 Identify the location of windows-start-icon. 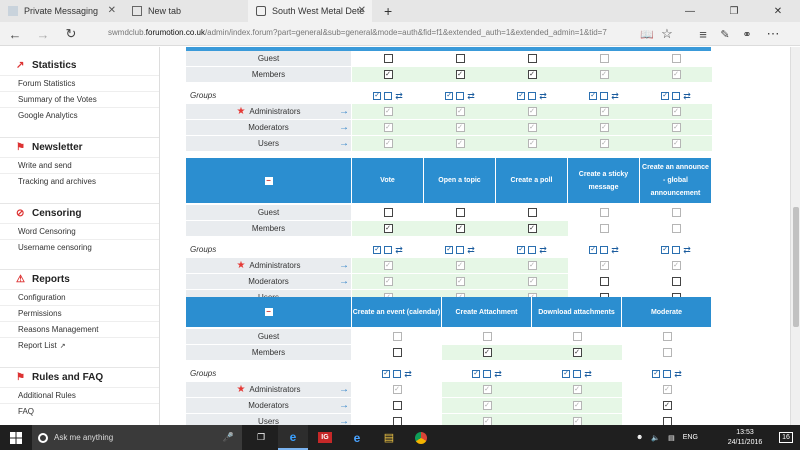
(16, 437).